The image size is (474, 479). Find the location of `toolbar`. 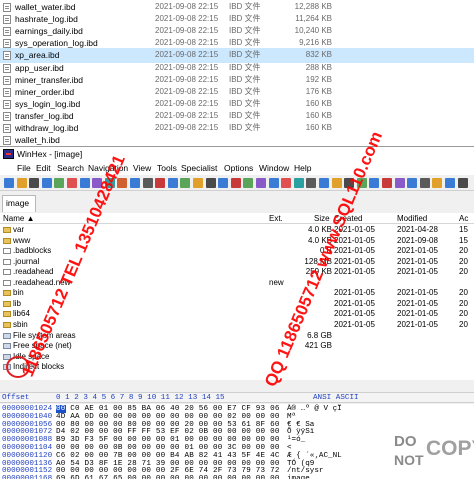

toolbar is located at coordinates (237, 183).